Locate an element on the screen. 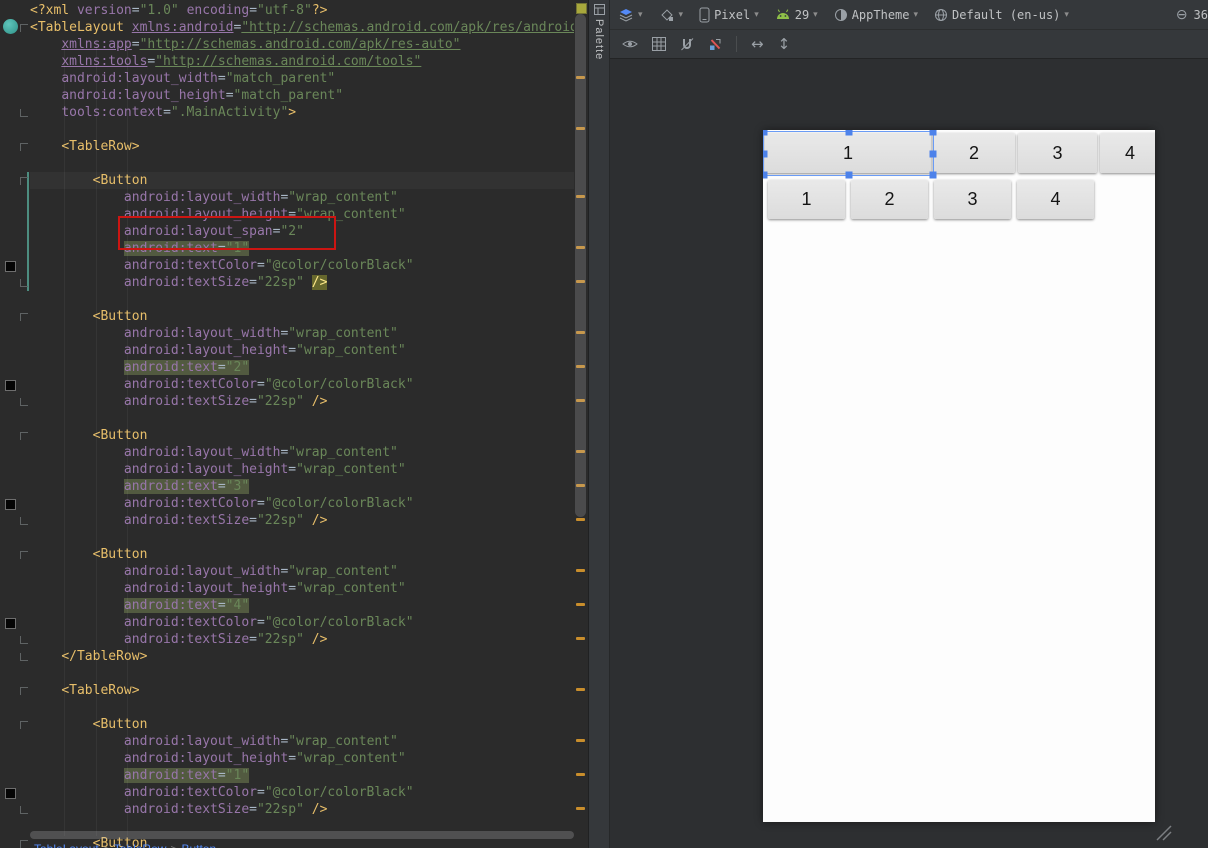 This screenshot has width=1208, height=848. theme-icon is located at coordinates (840, 14).